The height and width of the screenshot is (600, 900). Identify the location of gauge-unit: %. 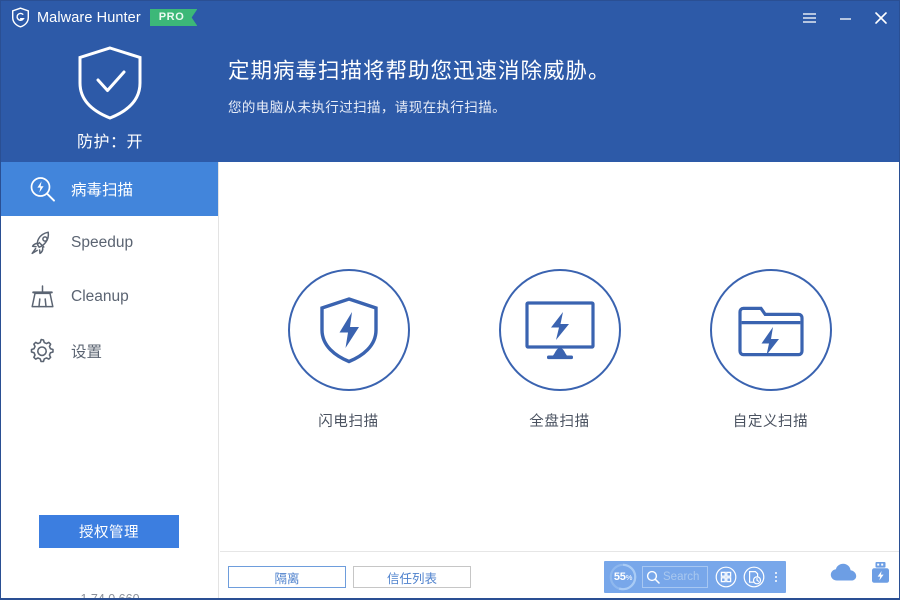
(629, 577).